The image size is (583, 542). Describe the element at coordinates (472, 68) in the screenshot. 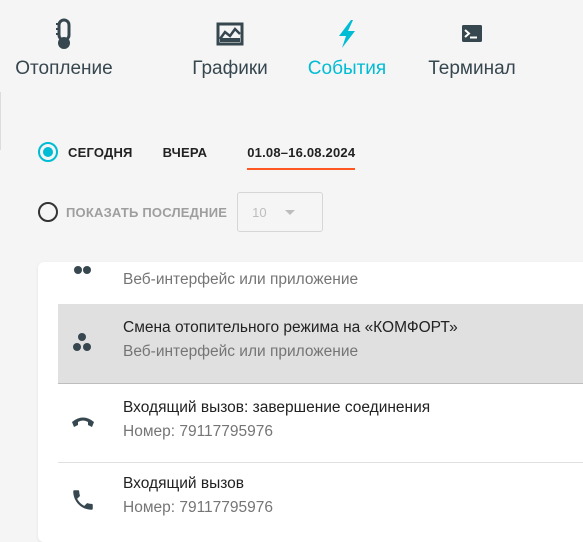

I see `tab-terminal-label: Терминал` at that location.